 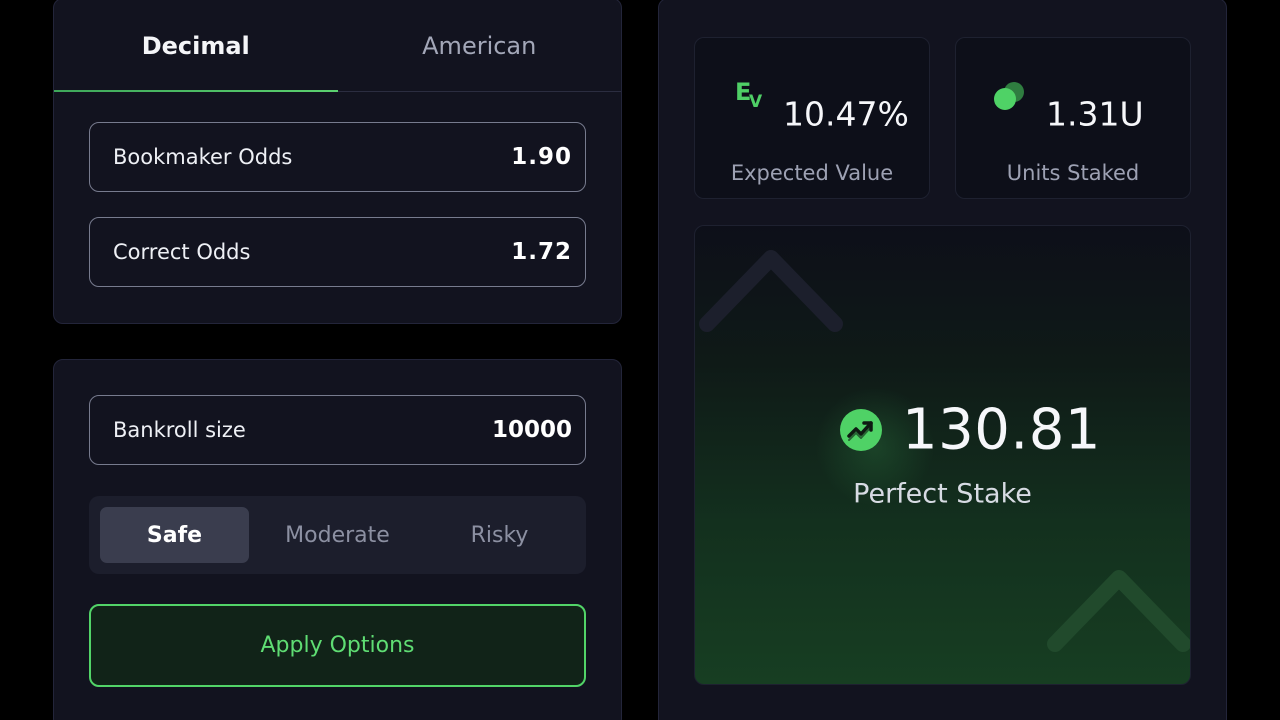 I want to click on perfect-stake-amount: 130.81, so click(x=1001, y=430).